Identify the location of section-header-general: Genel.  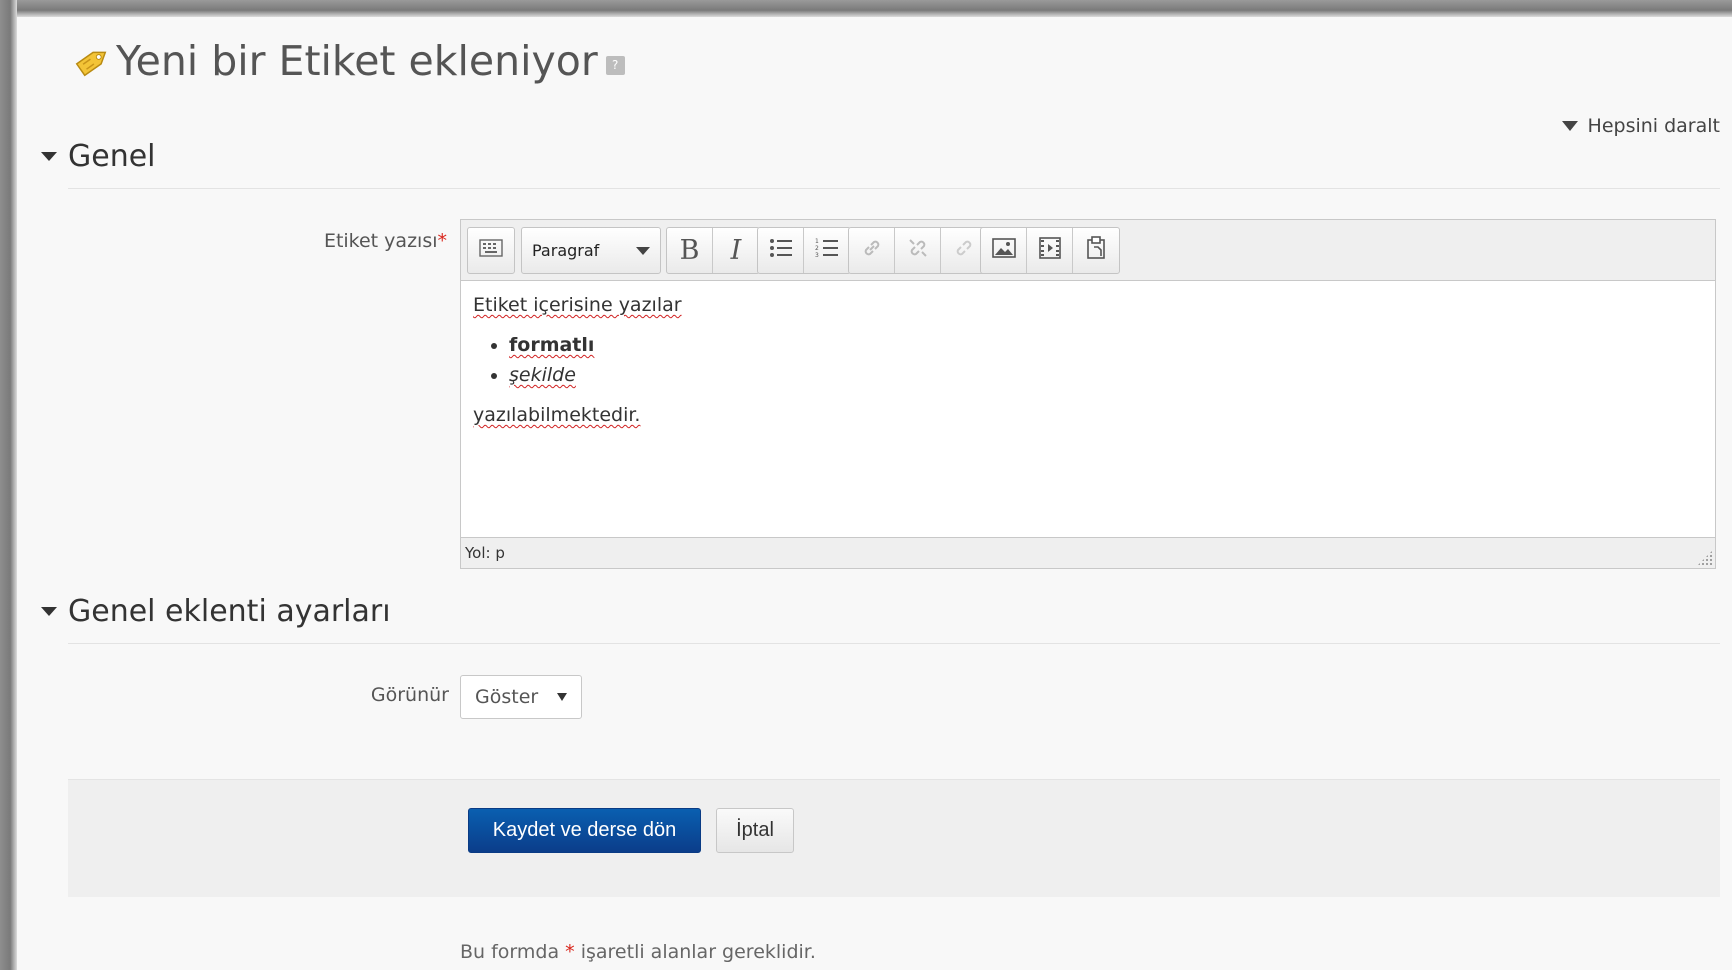
(98, 156).